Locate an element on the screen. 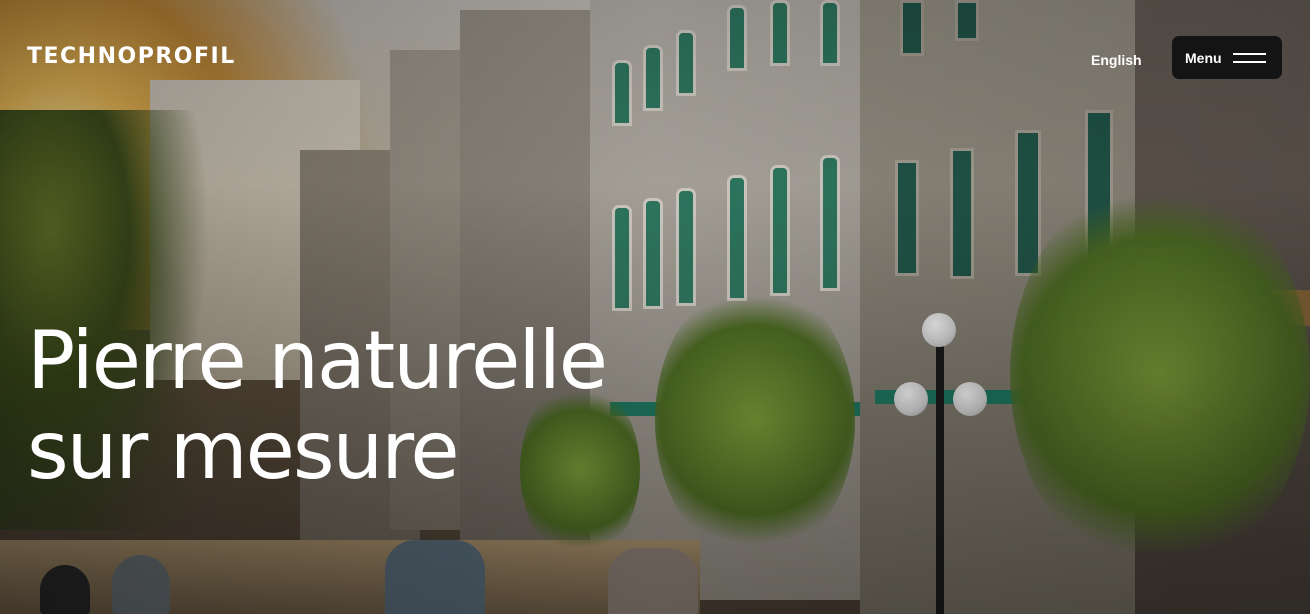 The image size is (1310, 614). hero-headline-line-1: Pierre naturelle is located at coordinates (317, 360).